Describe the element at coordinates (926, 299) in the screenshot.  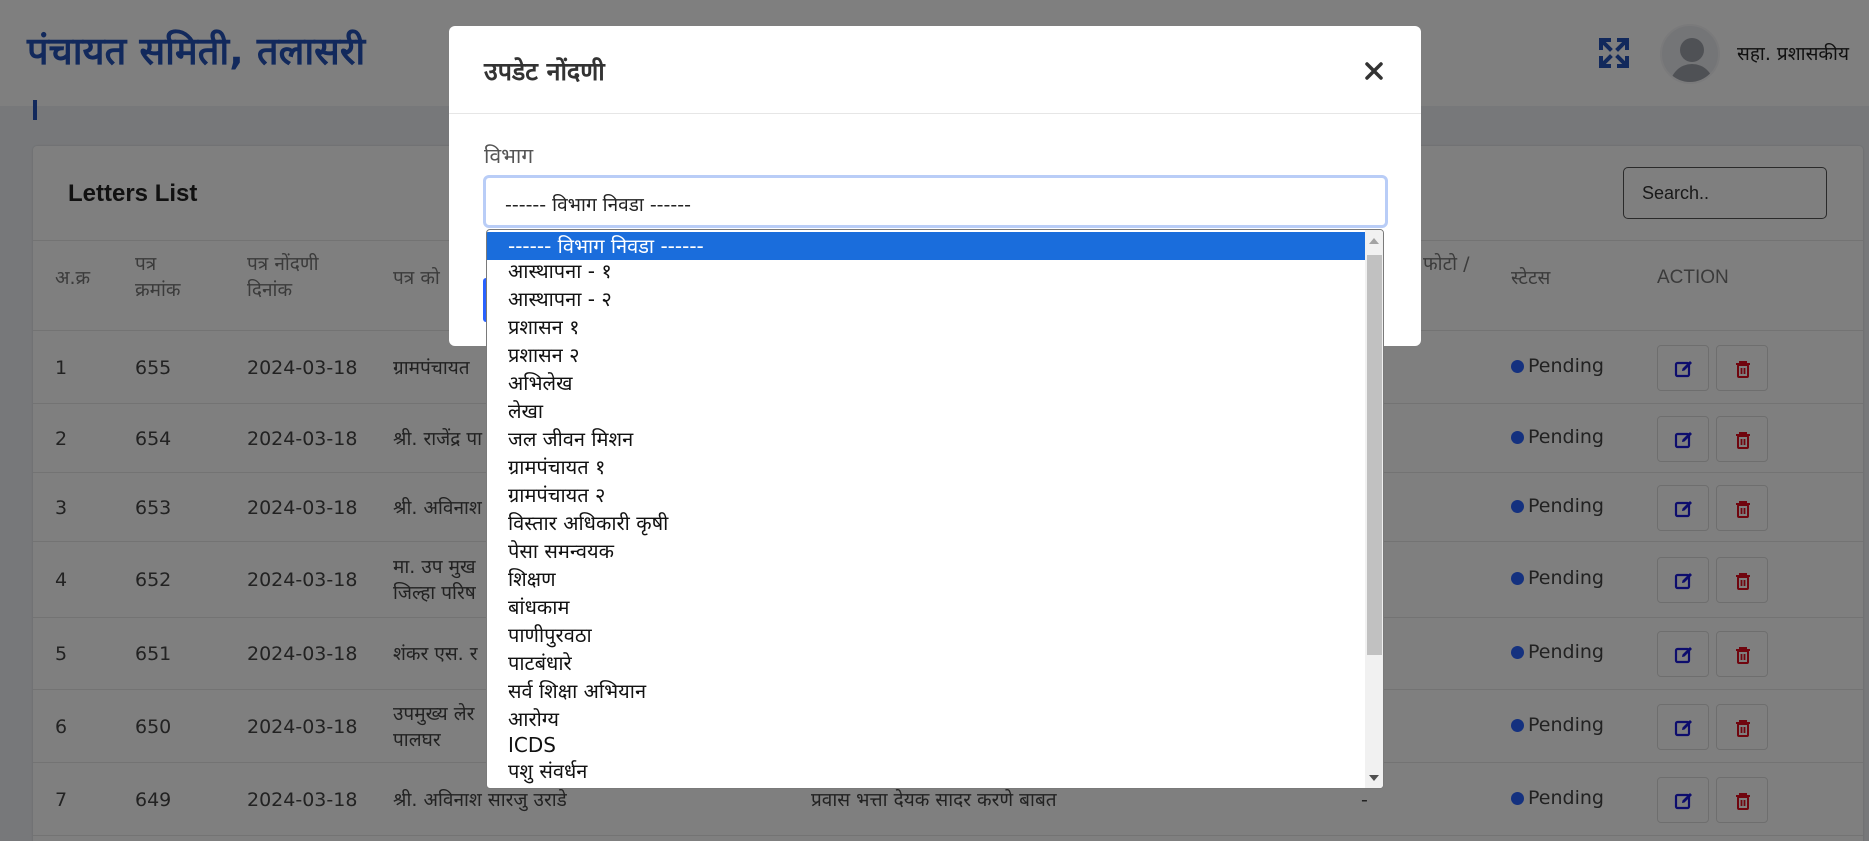
I see `dropdown-option: आस्थापना - २` at that location.